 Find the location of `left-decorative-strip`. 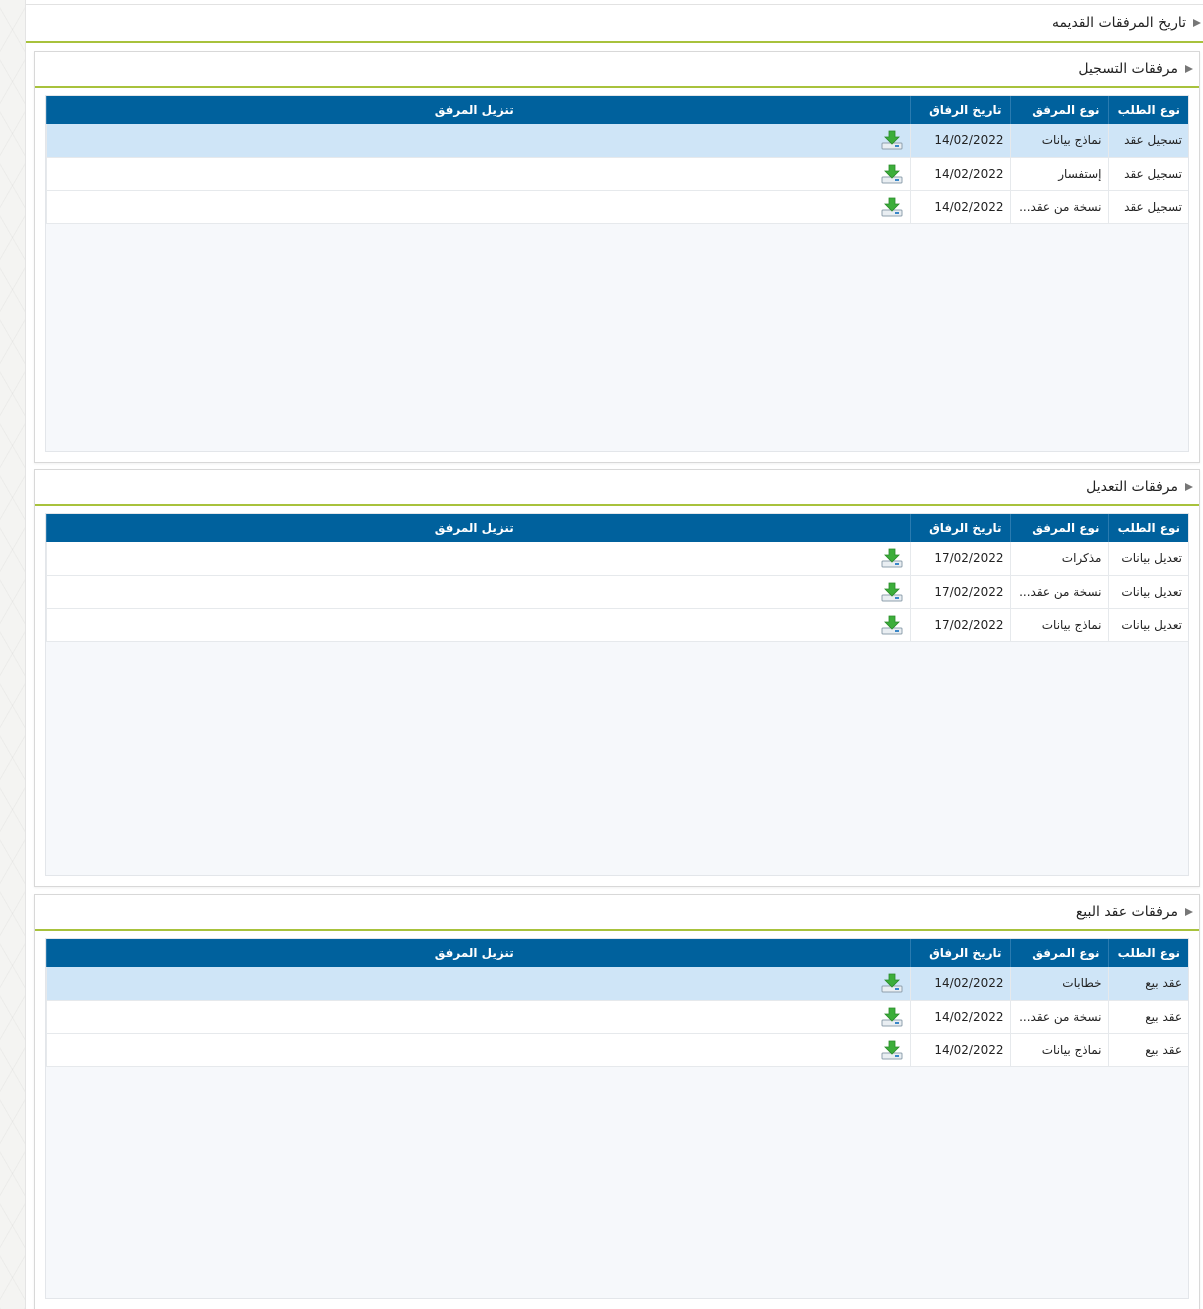

left-decorative-strip is located at coordinates (13, 654).